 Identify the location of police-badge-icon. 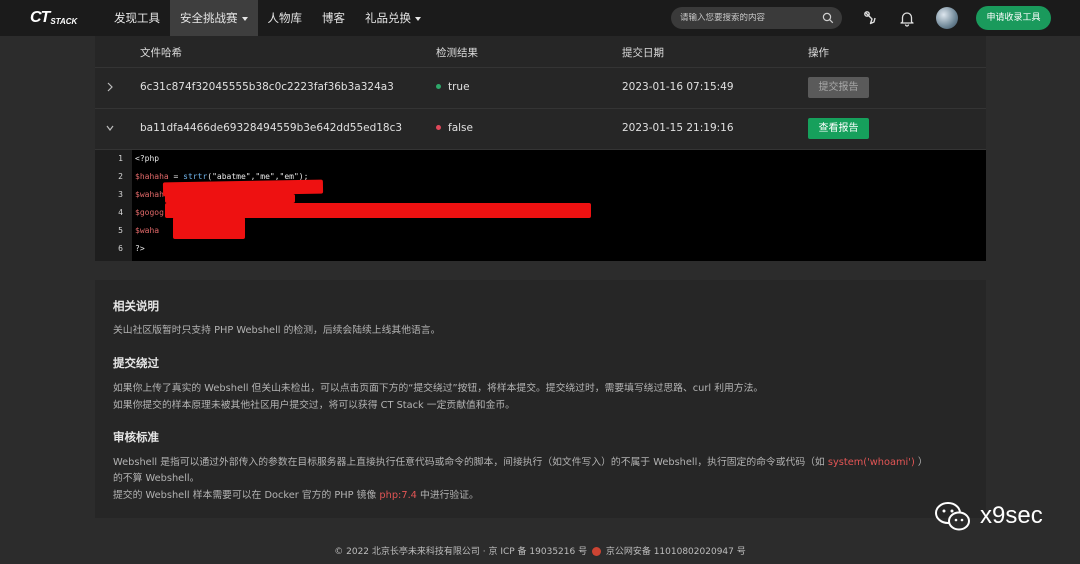
(596, 551).